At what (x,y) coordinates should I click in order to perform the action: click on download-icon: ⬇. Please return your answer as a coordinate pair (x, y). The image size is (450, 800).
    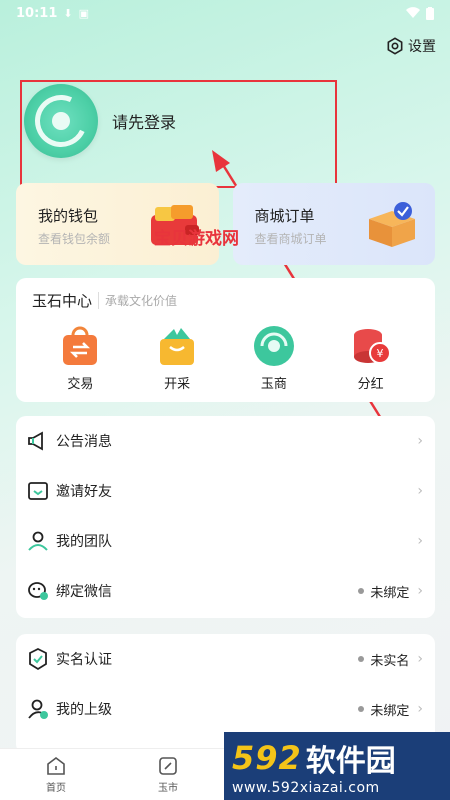
    Looking at the image, I should click on (68, 13).